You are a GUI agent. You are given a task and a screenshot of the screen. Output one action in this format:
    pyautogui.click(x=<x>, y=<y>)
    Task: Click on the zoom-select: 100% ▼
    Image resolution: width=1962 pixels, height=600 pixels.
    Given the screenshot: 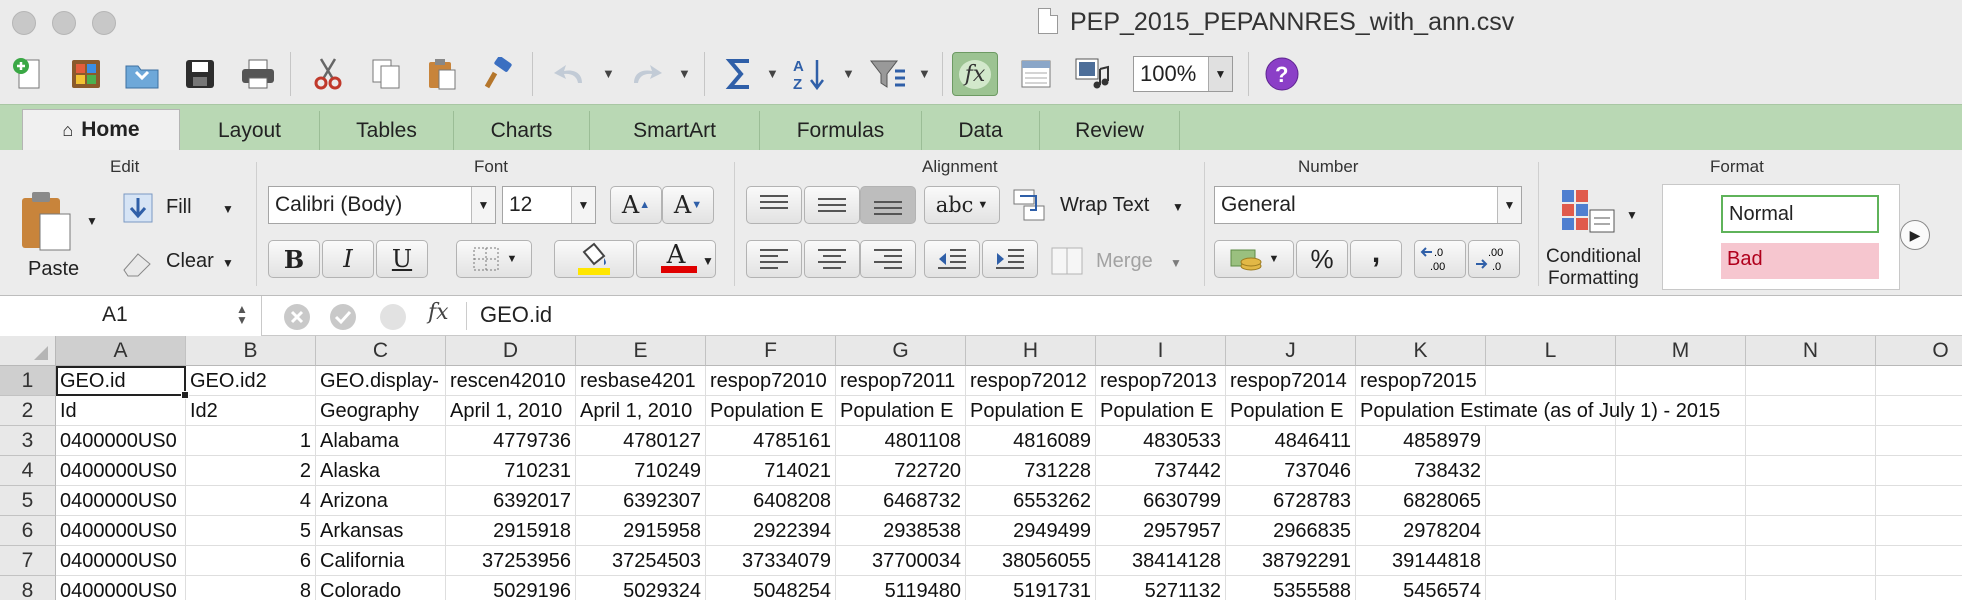 What is the action you would take?
    pyautogui.click(x=1183, y=74)
    